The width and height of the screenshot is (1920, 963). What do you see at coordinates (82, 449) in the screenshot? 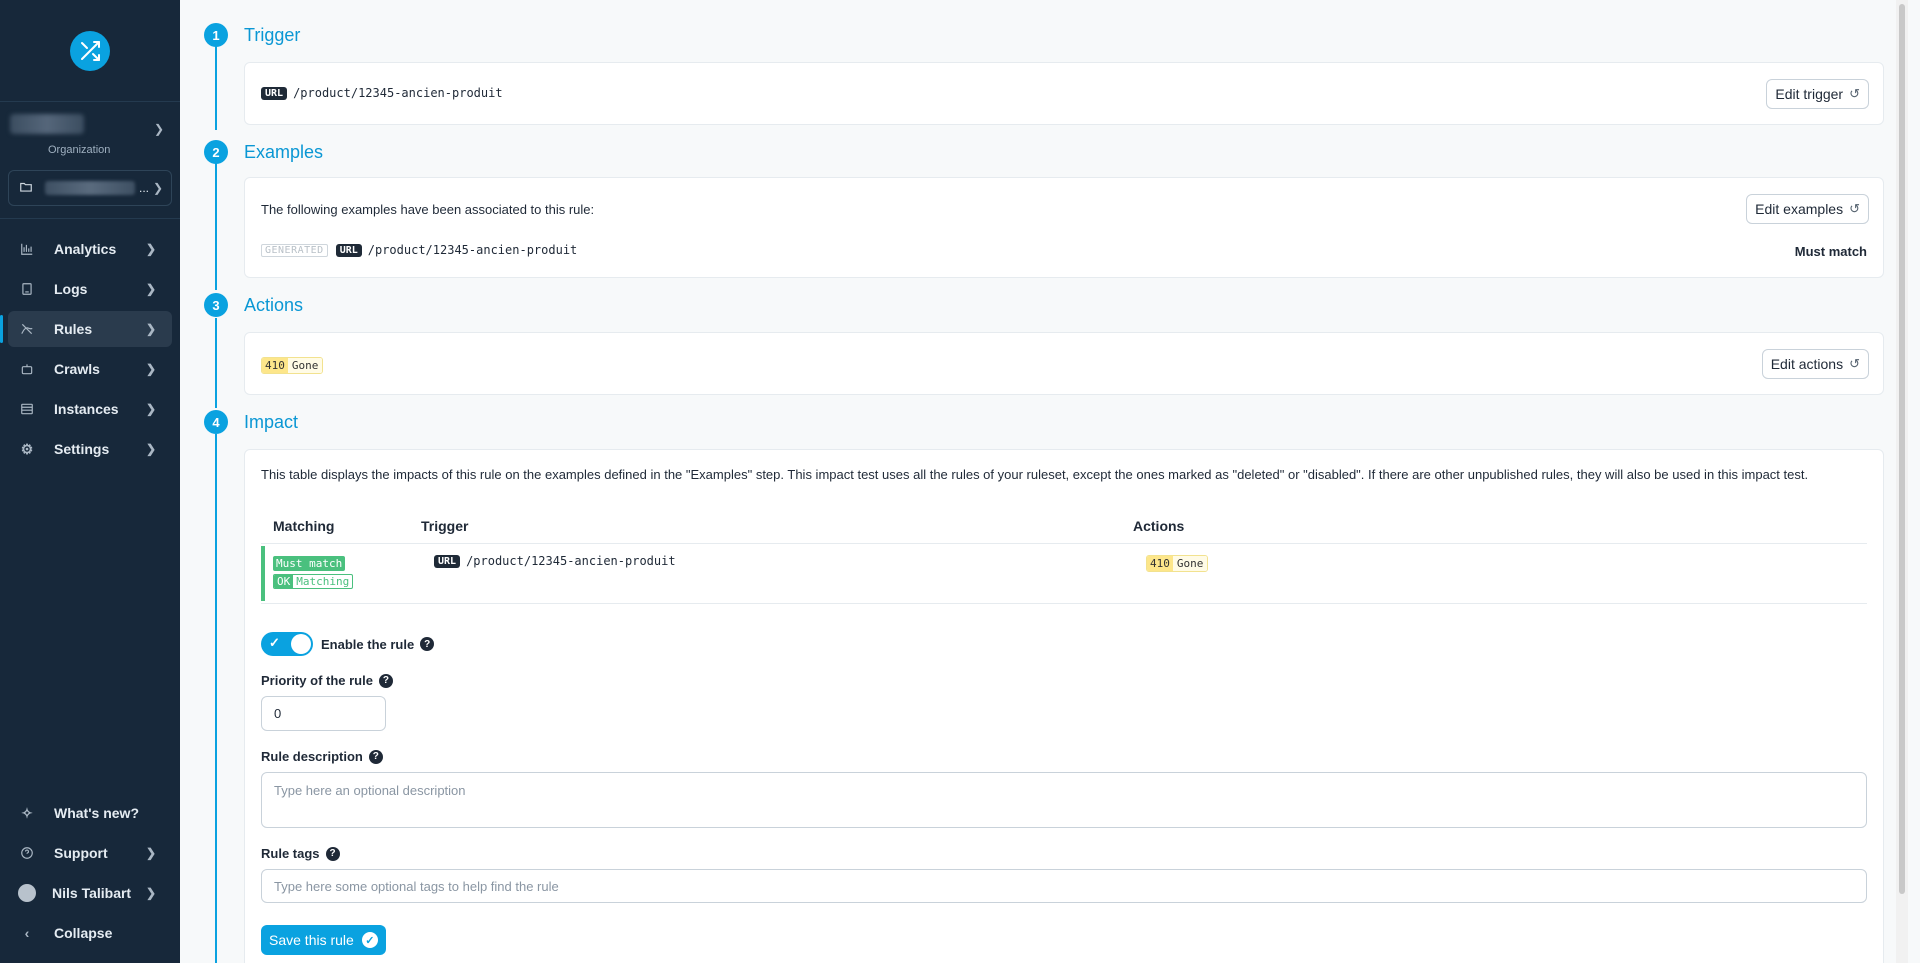
I see `nav-label: Settings` at bounding box center [82, 449].